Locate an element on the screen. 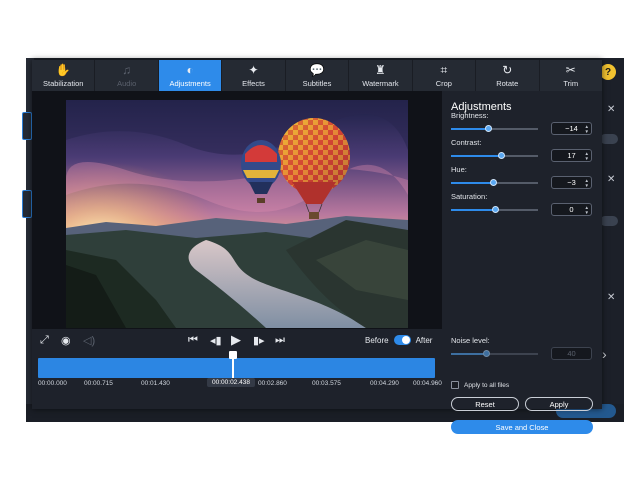  player-controls: ⤢ ◉ ◁) ⏮ ◂▮ ▶ ▮▸ ⏭ Before After is located at coordinates (237, 341).